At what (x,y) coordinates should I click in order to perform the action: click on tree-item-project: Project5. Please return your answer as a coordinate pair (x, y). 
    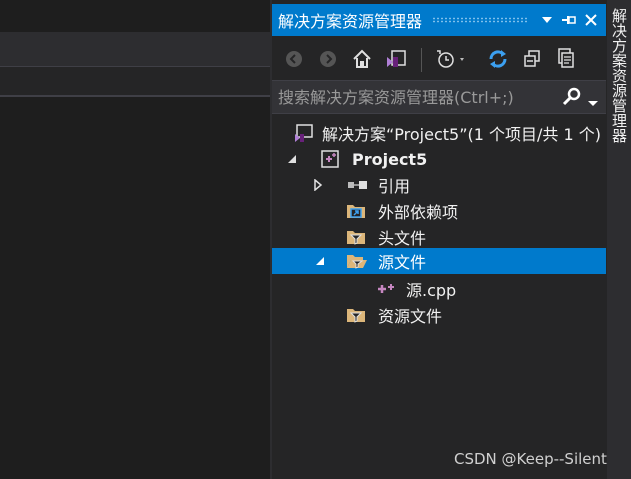
    Looking at the image, I should click on (439, 159).